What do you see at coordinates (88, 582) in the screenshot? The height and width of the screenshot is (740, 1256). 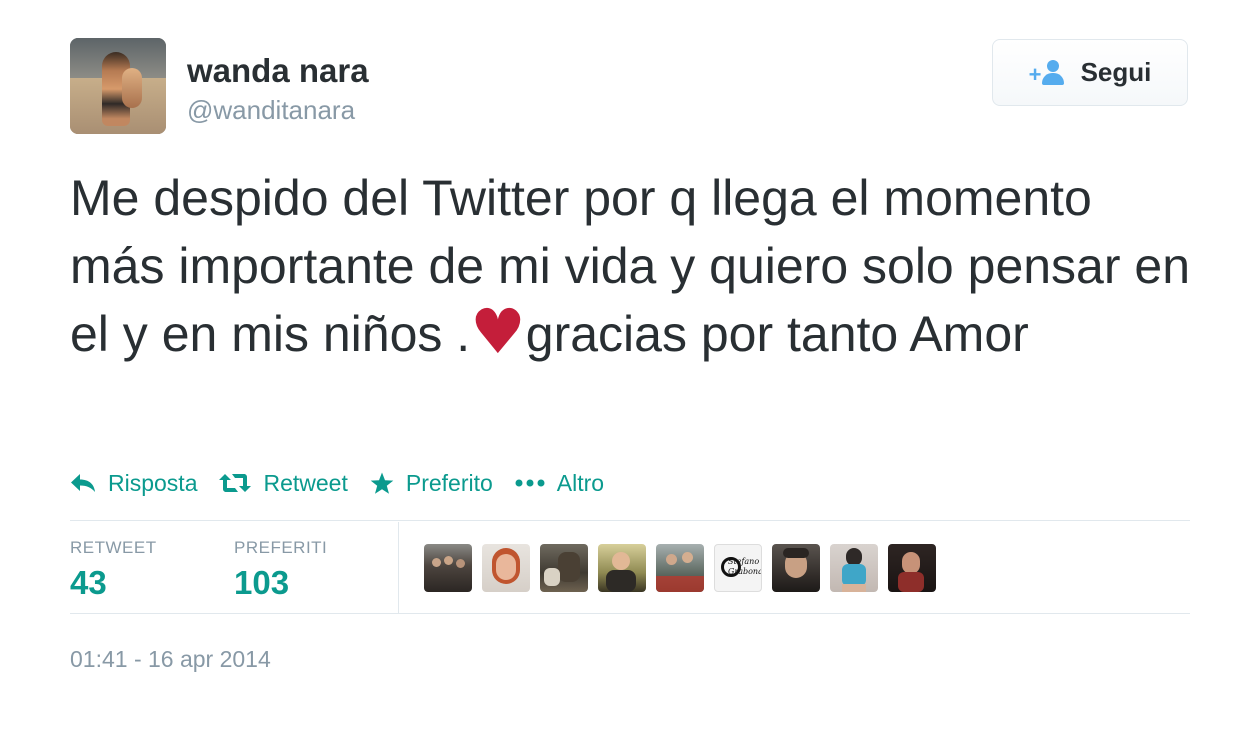 I see `retweet-count: 43` at bounding box center [88, 582].